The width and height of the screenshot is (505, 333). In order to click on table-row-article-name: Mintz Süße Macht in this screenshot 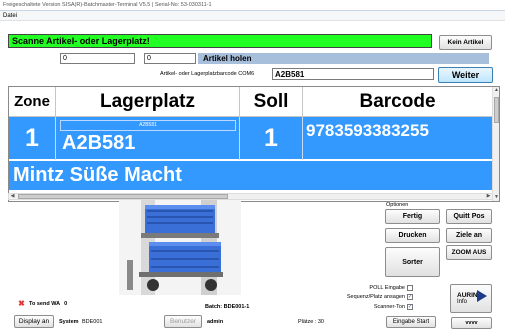, I will do `click(251, 175)`.